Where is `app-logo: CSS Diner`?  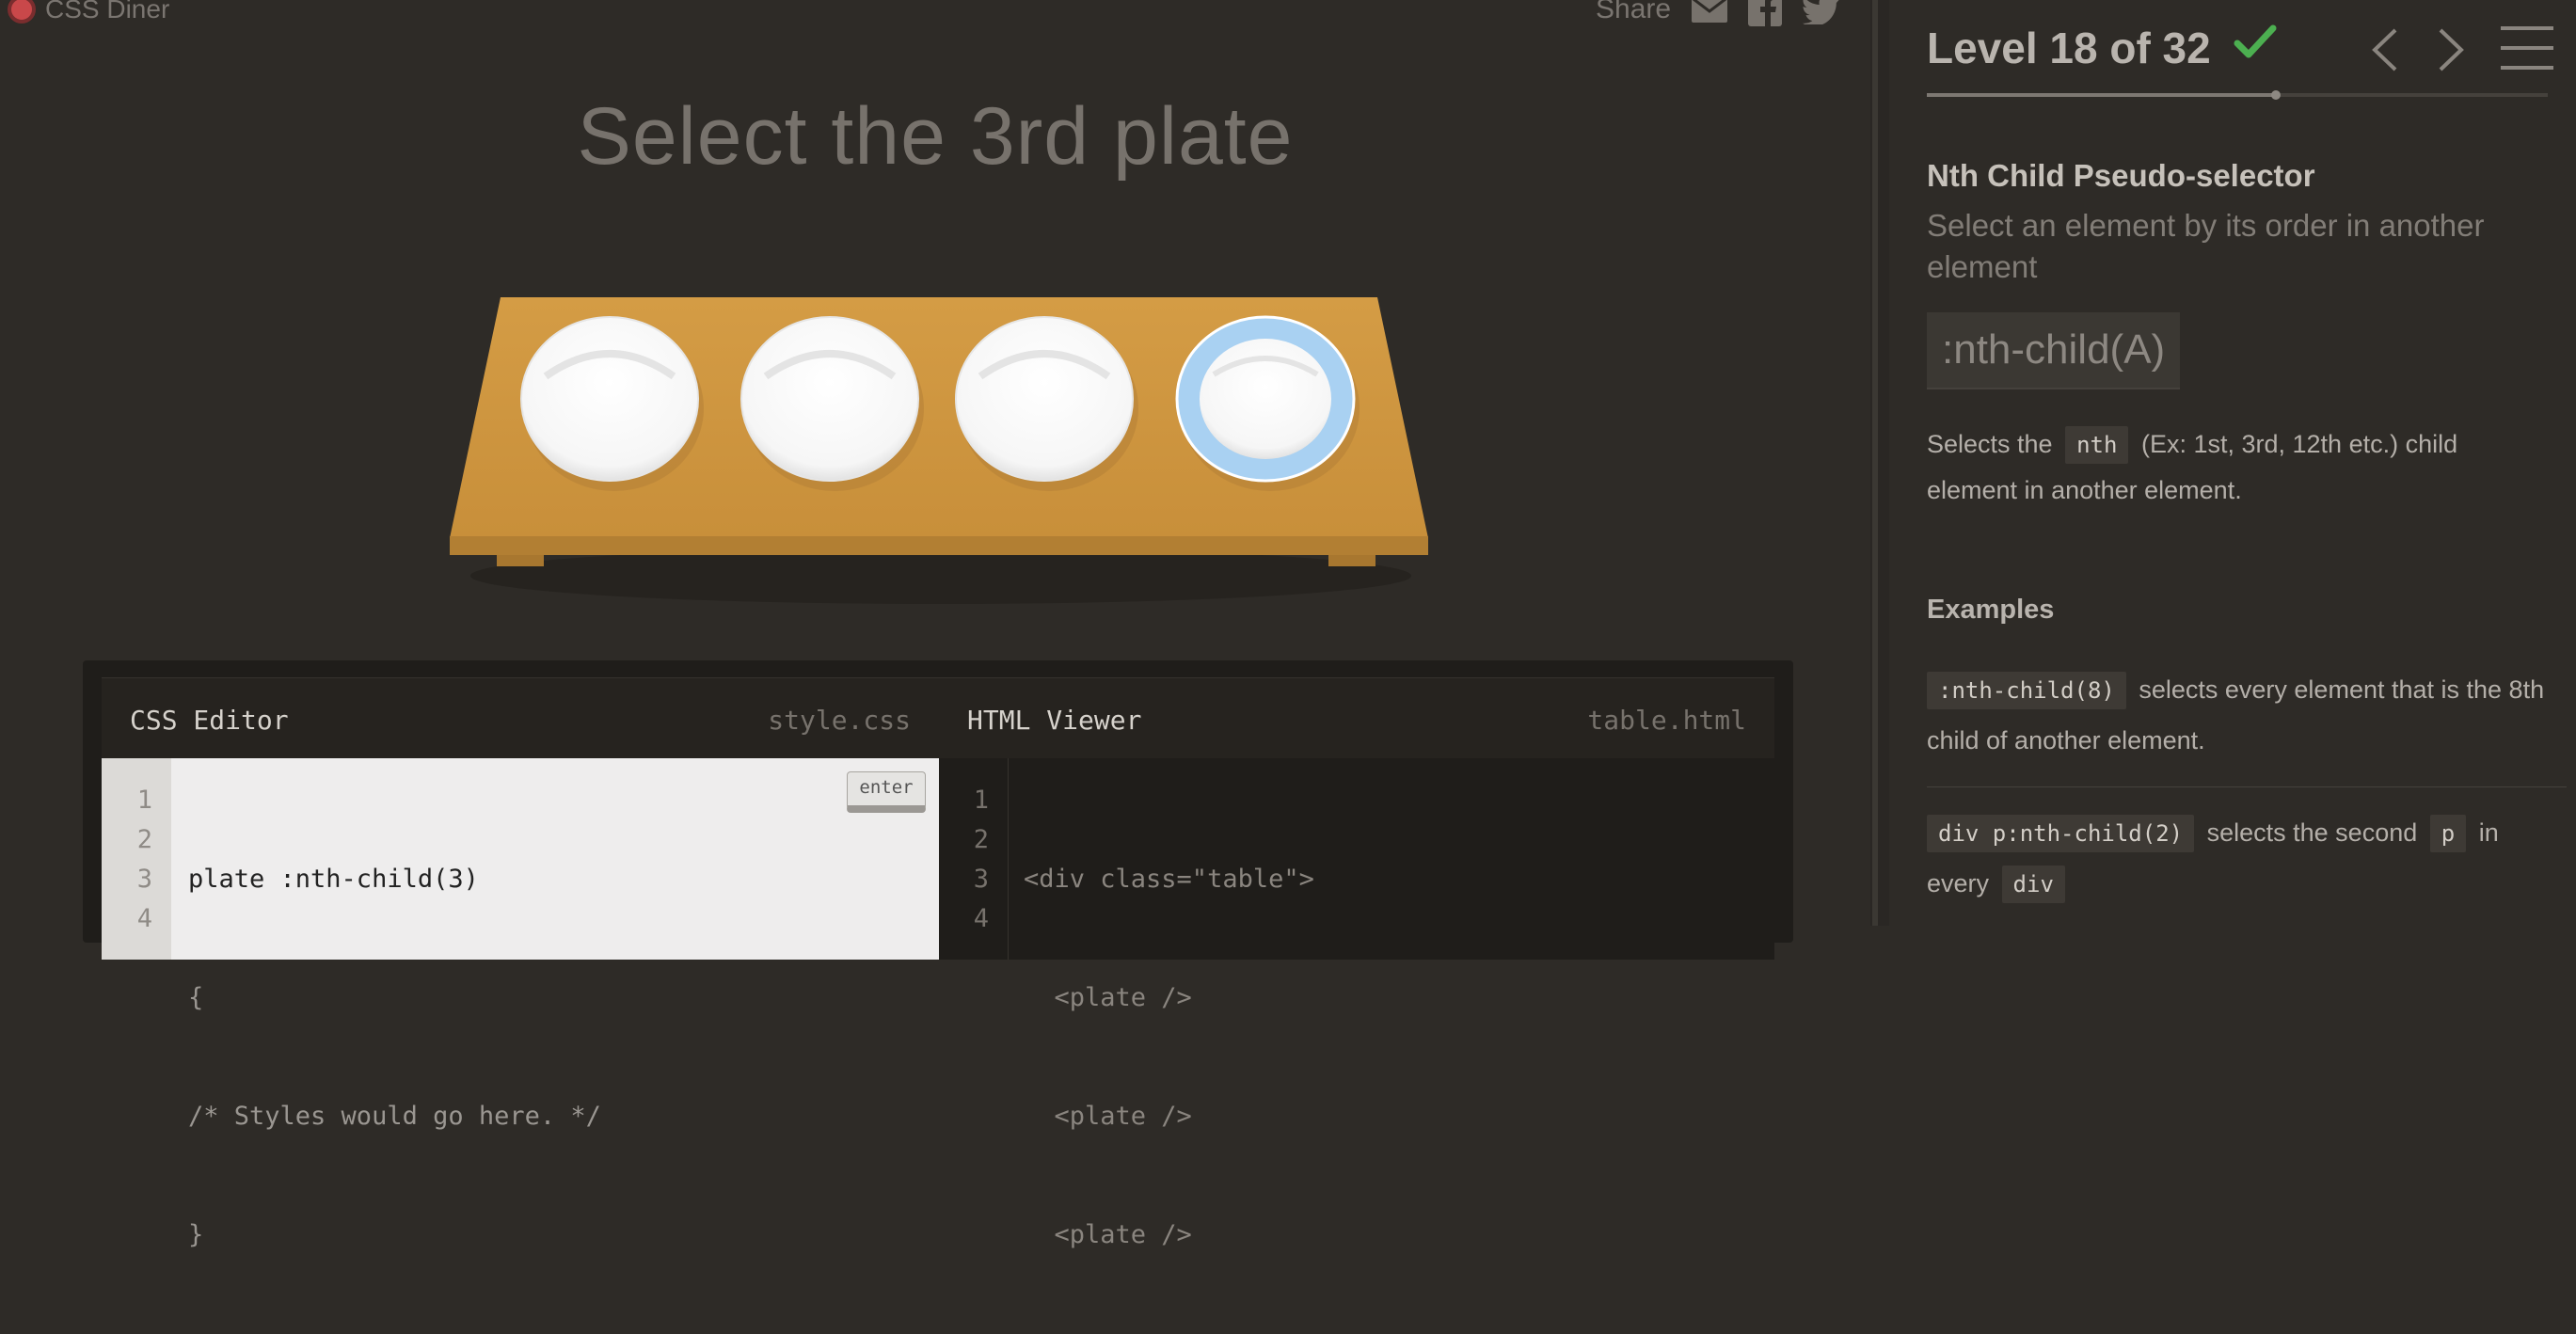 app-logo: CSS Diner is located at coordinates (88, 12).